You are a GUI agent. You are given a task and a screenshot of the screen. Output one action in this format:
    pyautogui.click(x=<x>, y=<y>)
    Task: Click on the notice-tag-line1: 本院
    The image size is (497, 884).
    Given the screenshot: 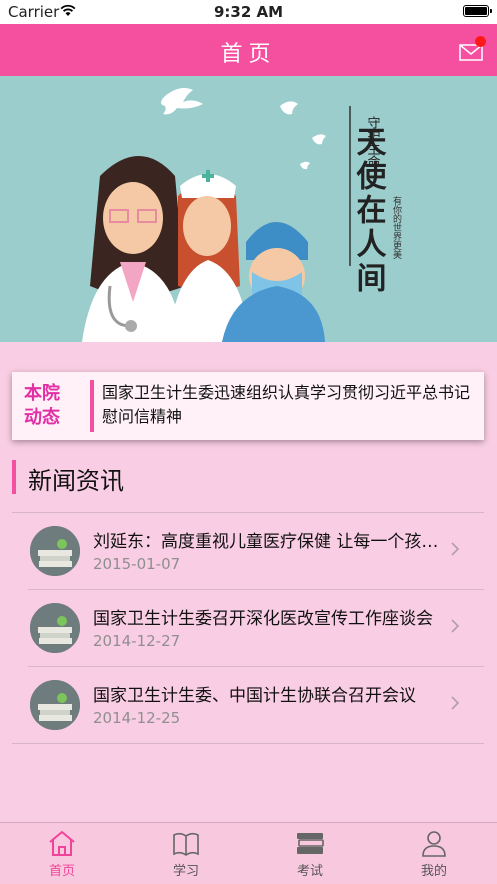 What is the action you would take?
    pyautogui.click(x=42, y=393)
    